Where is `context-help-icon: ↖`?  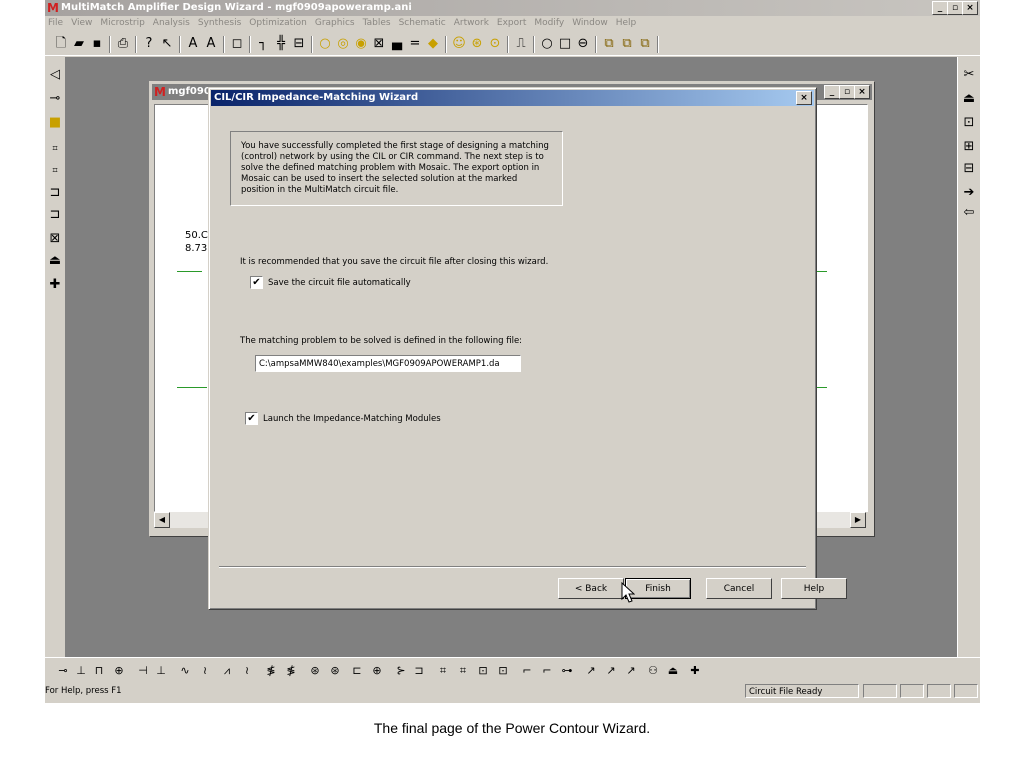 context-help-icon: ↖ is located at coordinates (167, 44).